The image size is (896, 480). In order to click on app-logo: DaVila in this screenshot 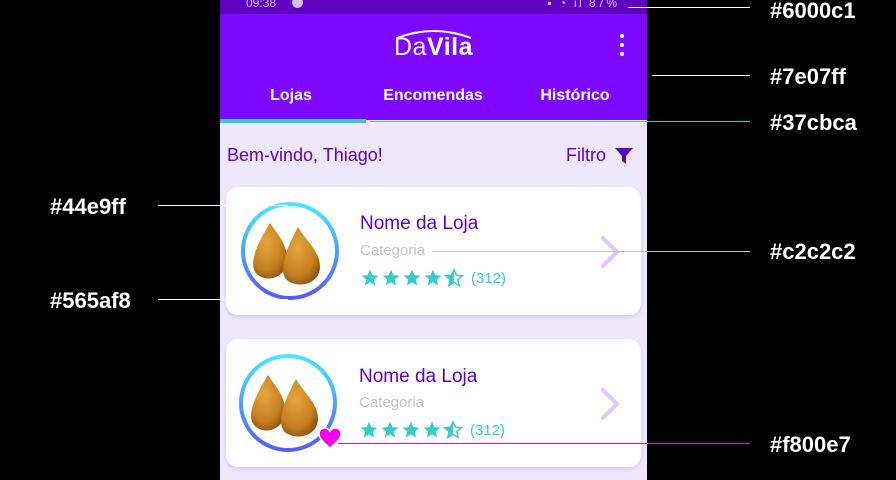, I will do `click(433, 47)`.